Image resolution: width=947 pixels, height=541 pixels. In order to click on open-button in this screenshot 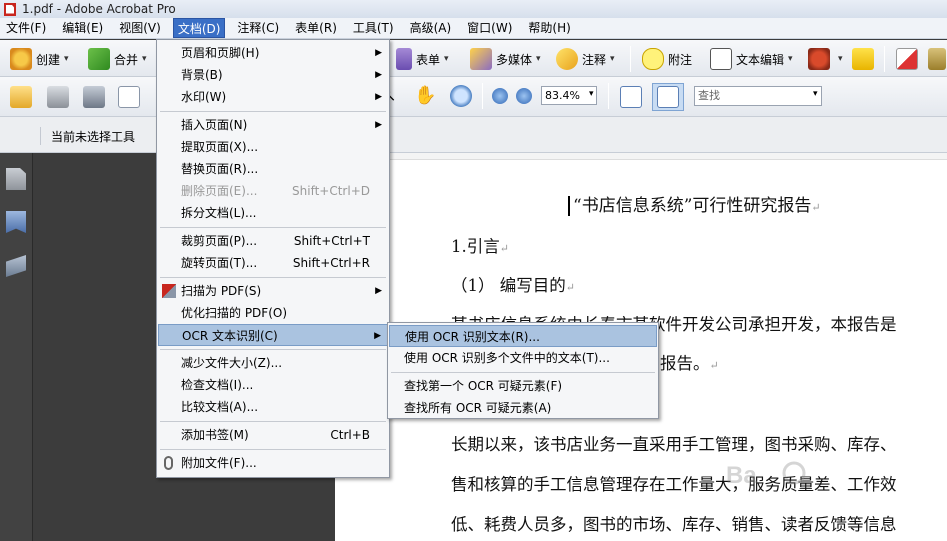, I will do `click(23, 97)`.